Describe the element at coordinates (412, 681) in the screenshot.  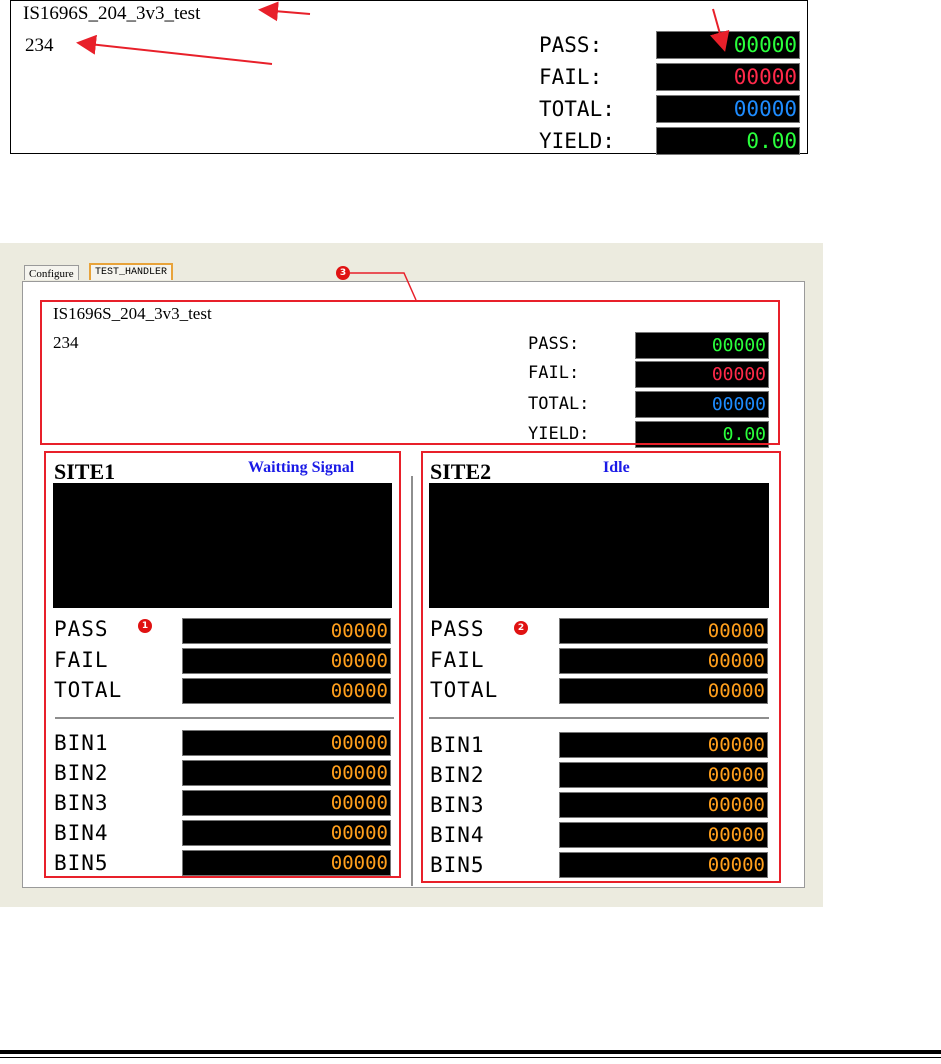
I see `site-divider` at that location.